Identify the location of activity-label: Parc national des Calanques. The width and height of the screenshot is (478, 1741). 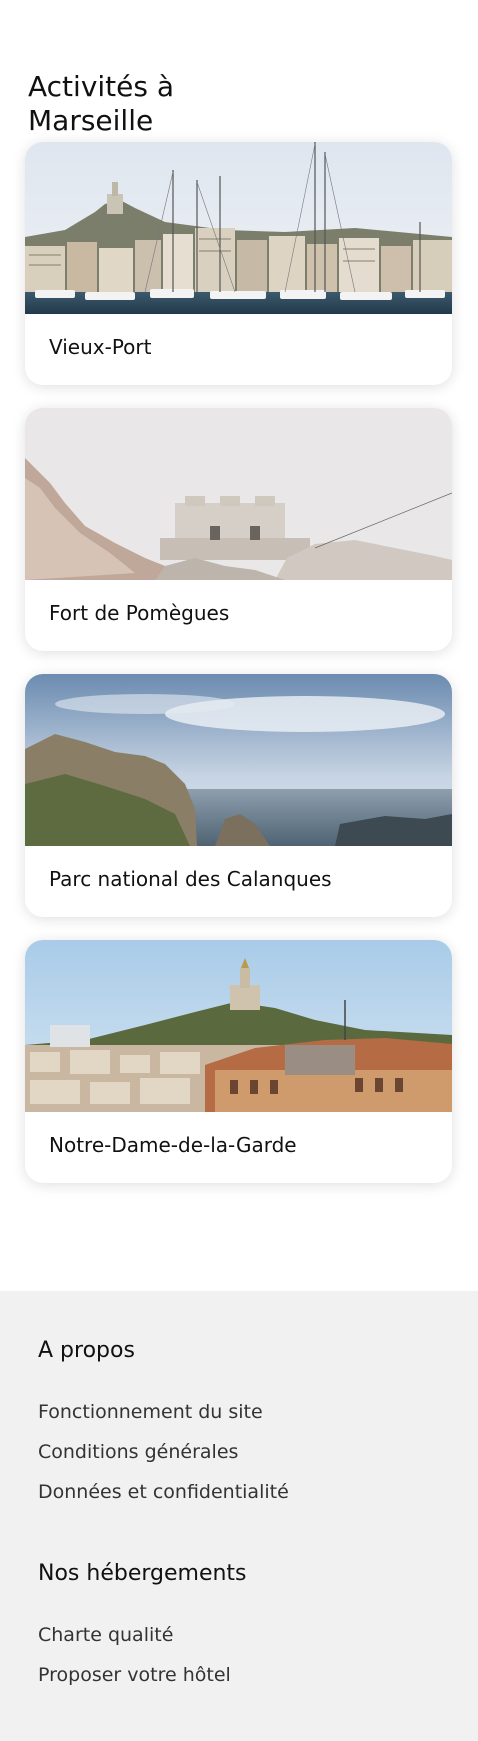
(190, 879).